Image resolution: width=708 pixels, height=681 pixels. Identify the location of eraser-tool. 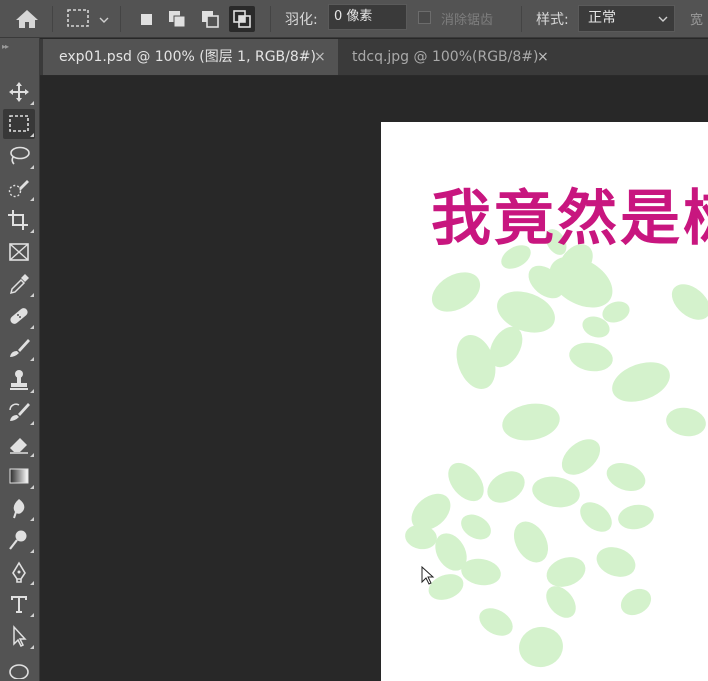
(19, 444).